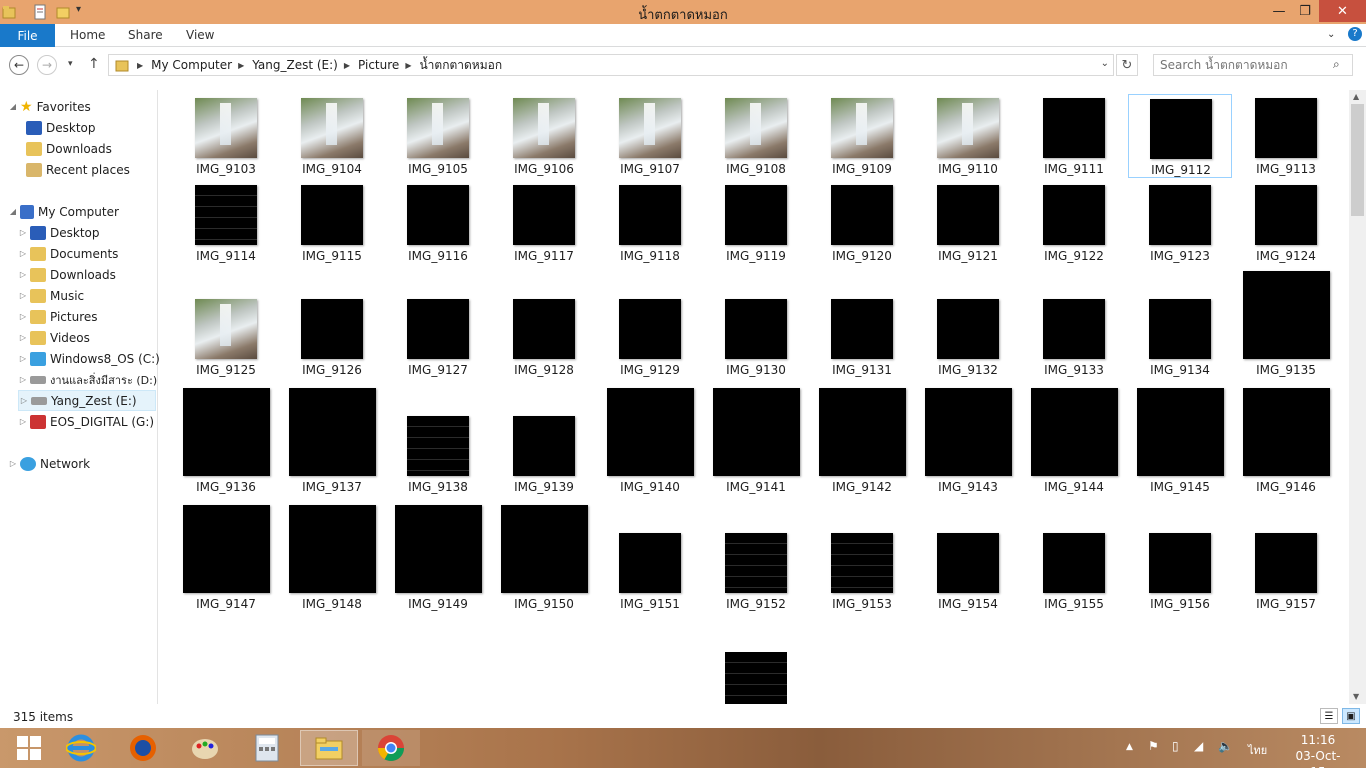 The height and width of the screenshot is (780, 1366). What do you see at coordinates (54, 337) in the screenshot?
I see `tree-videos: ▷ Videos` at bounding box center [54, 337].